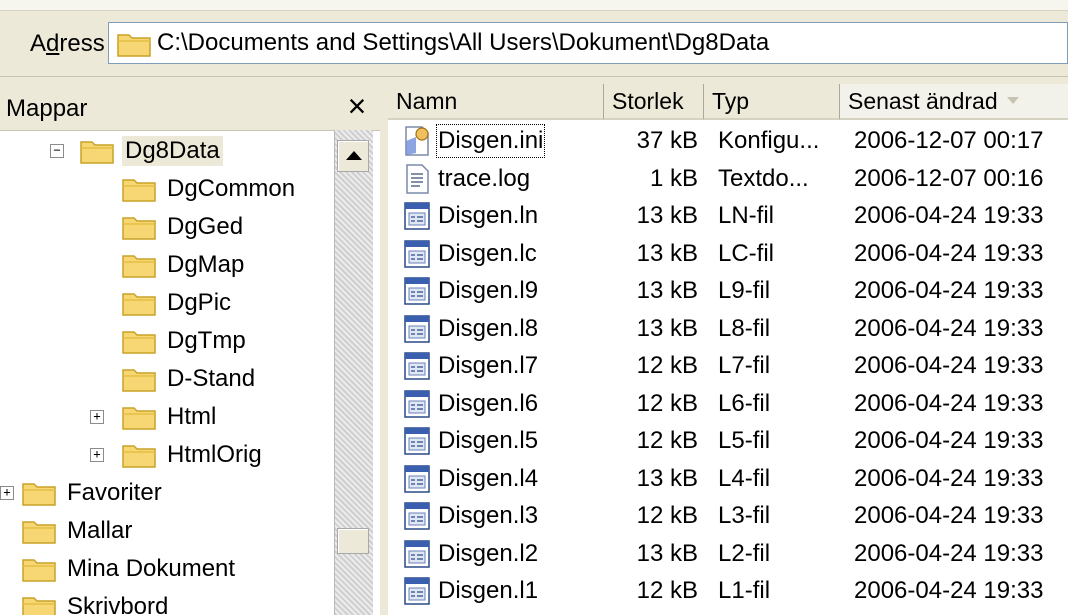 The image size is (1068, 615). What do you see at coordinates (744, 478) in the screenshot?
I see `file-type: L4-fil` at bounding box center [744, 478].